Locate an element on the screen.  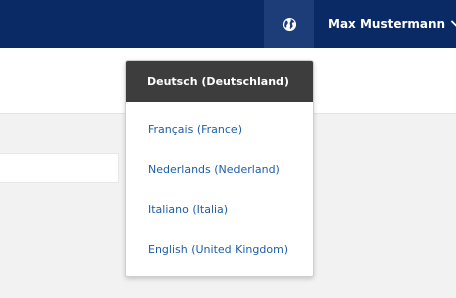
user-menu: Max Mustermann is located at coordinates (392, 24).